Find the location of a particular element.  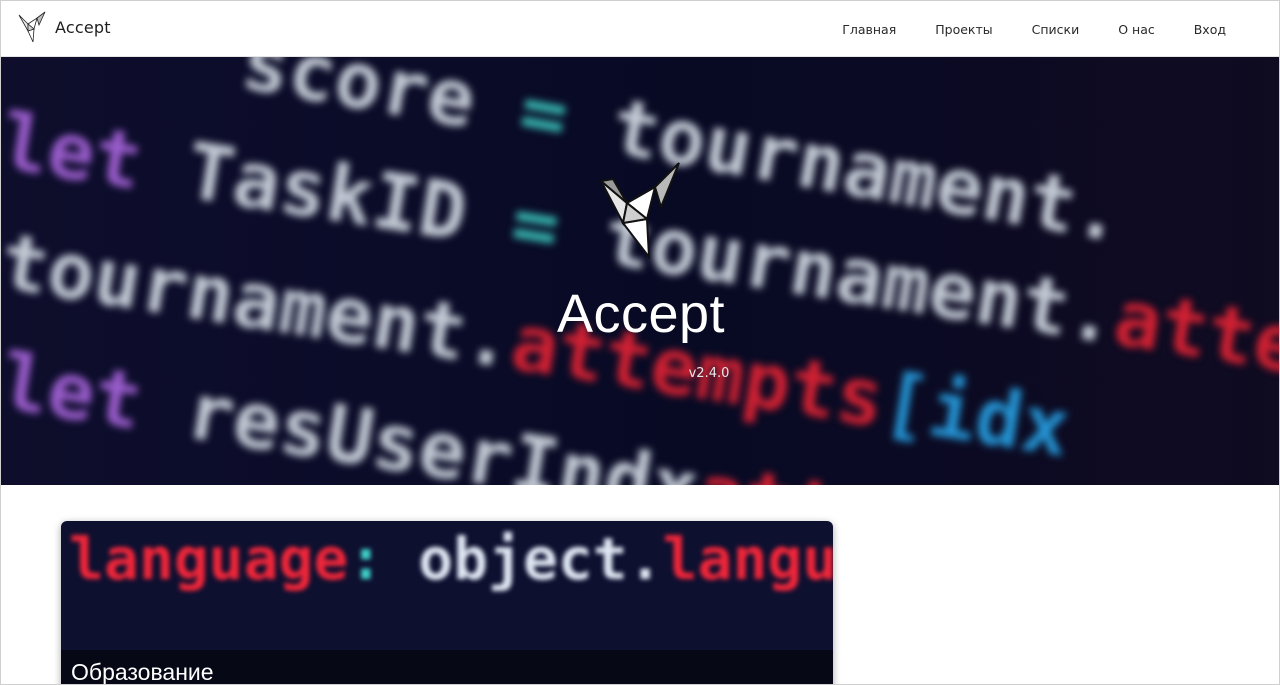

card-image: language: object. langu is located at coordinates (447, 586).